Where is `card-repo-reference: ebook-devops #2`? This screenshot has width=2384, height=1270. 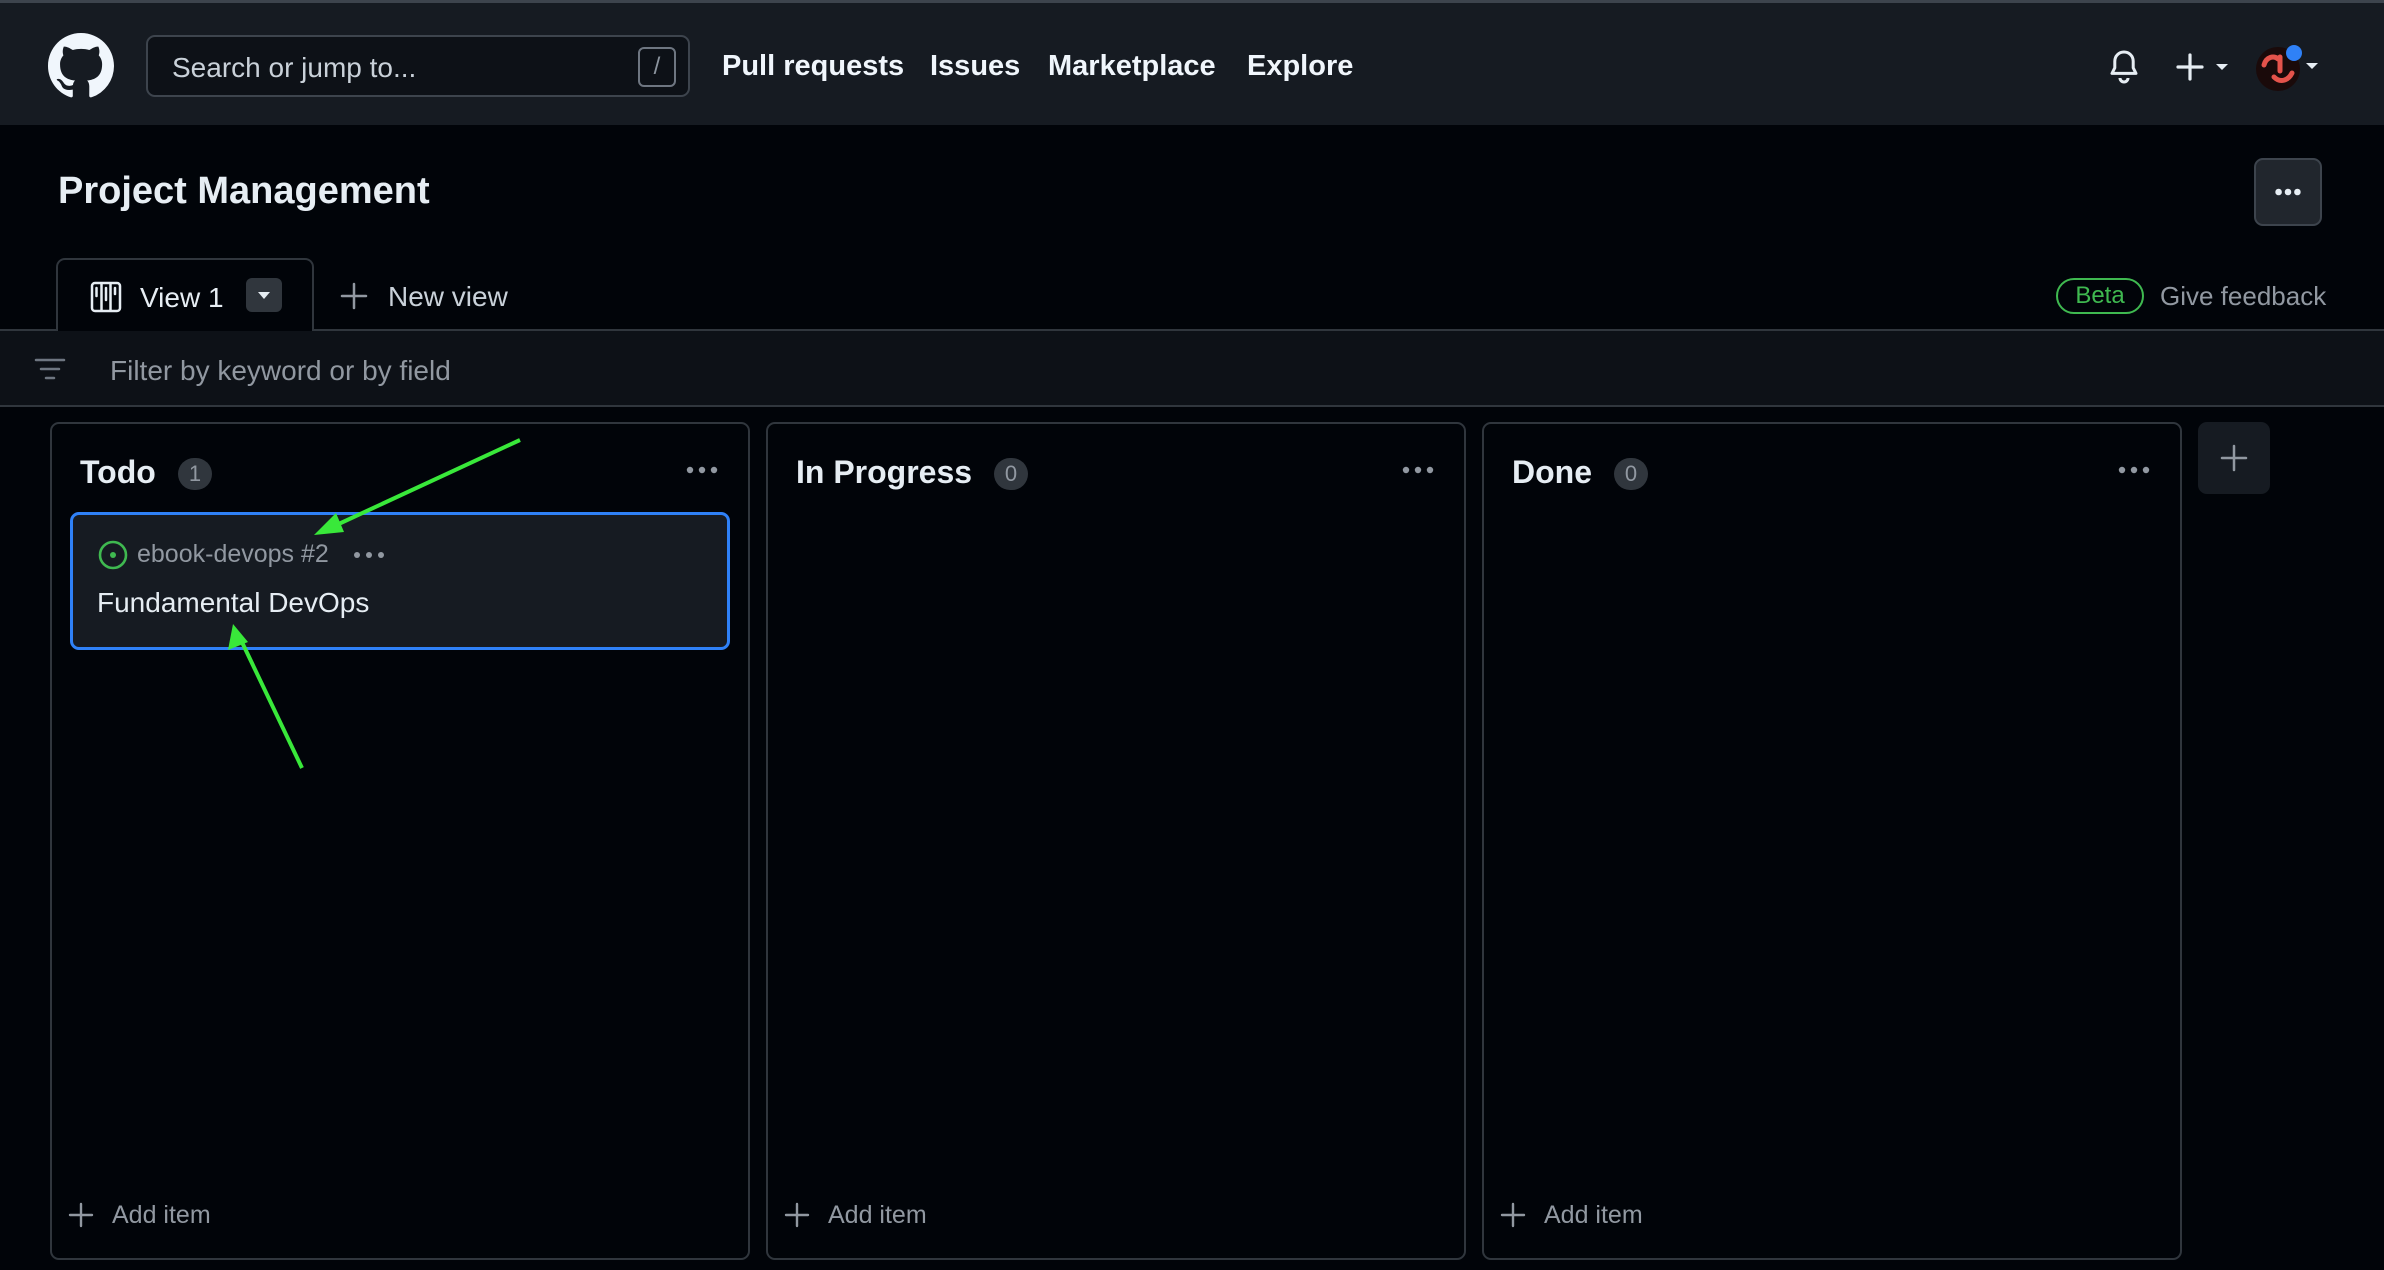
card-repo-reference: ebook-devops #2 is located at coordinates (233, 554).